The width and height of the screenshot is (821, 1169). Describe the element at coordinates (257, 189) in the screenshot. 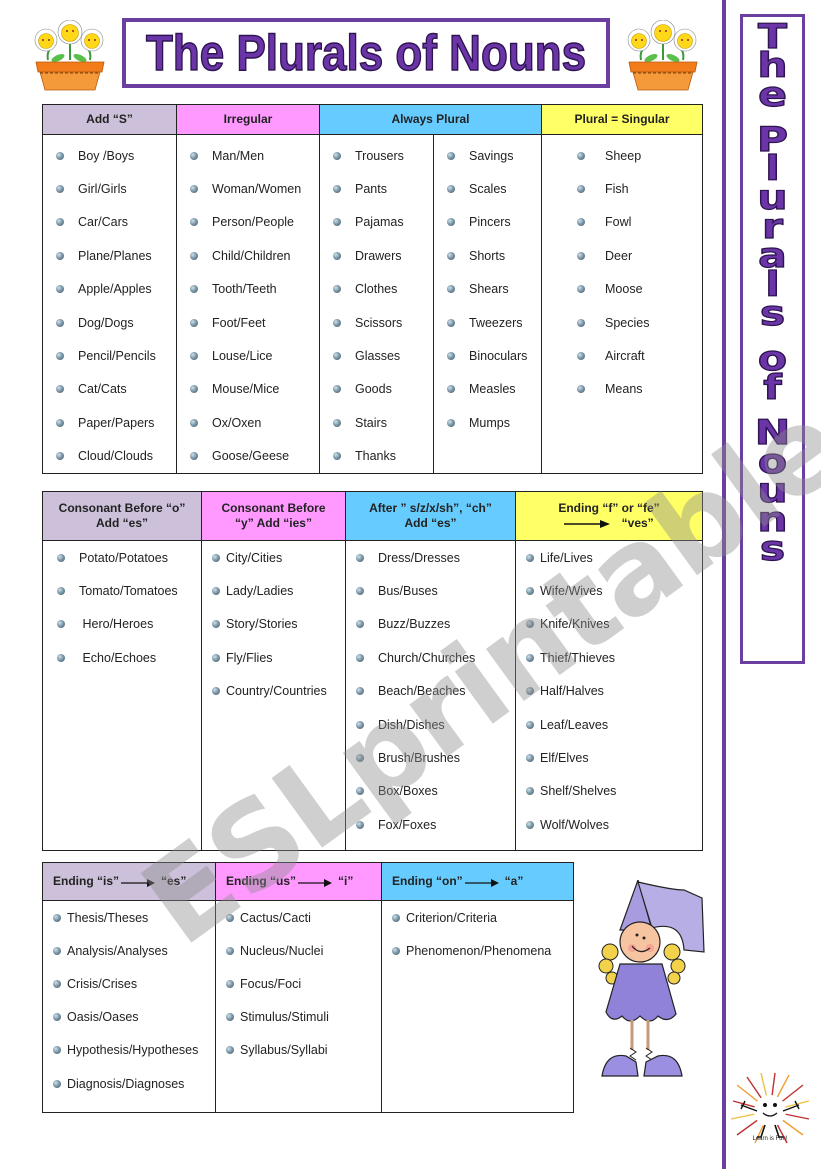

I see `word-pair: Woman/Women` at that location.